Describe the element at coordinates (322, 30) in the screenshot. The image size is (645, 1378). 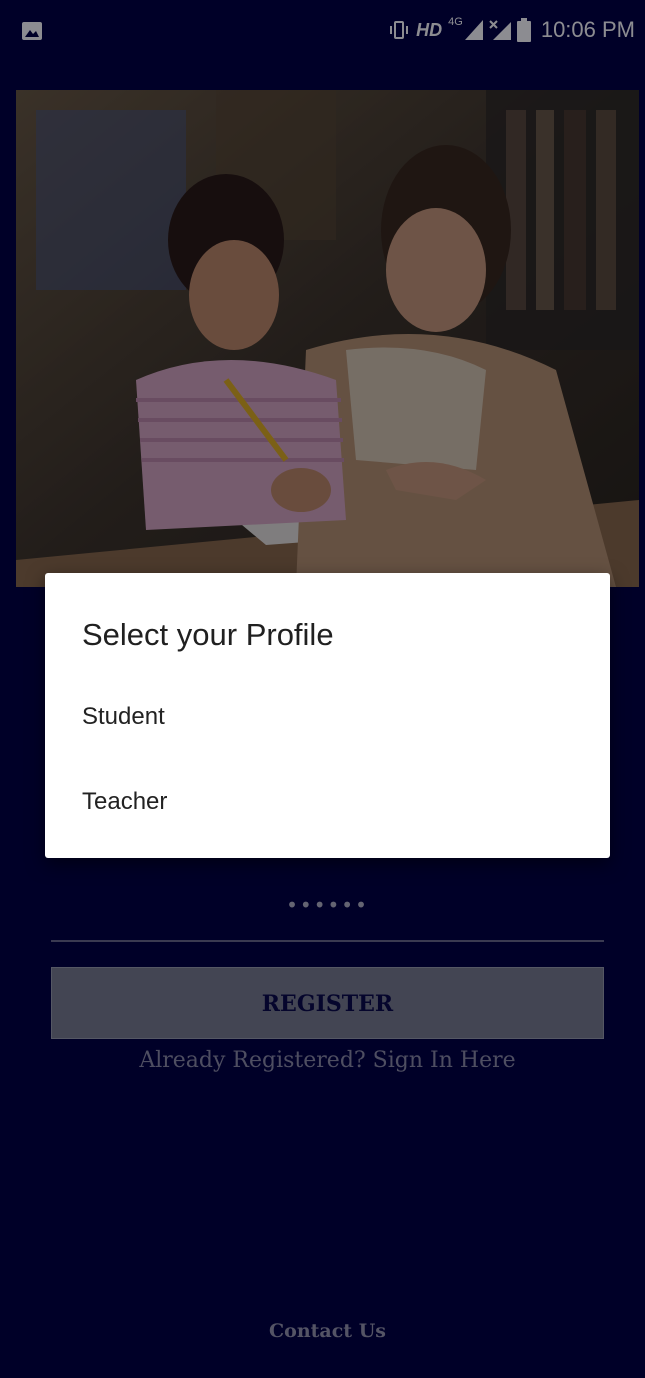
I see `status-bar: HD 4G 10:06 PM` at that location.